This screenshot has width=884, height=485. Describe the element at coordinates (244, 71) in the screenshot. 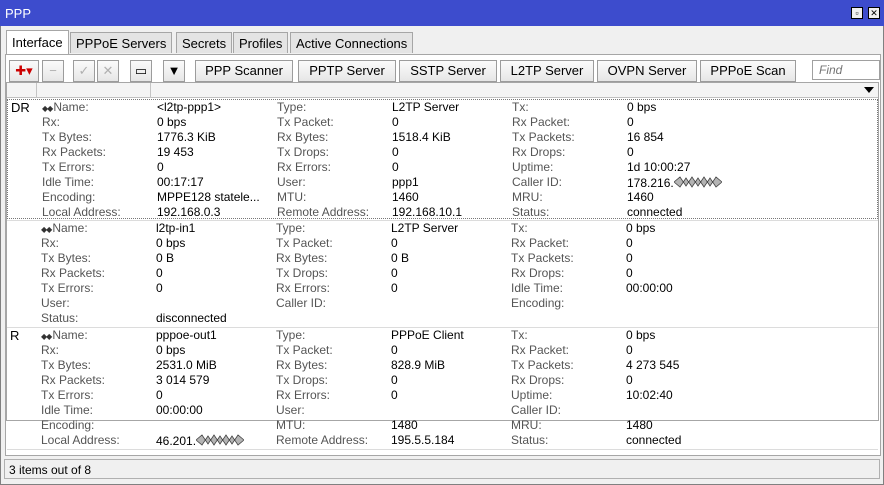

I see `ppp-scanner-button: PPP Scanner` at that location.